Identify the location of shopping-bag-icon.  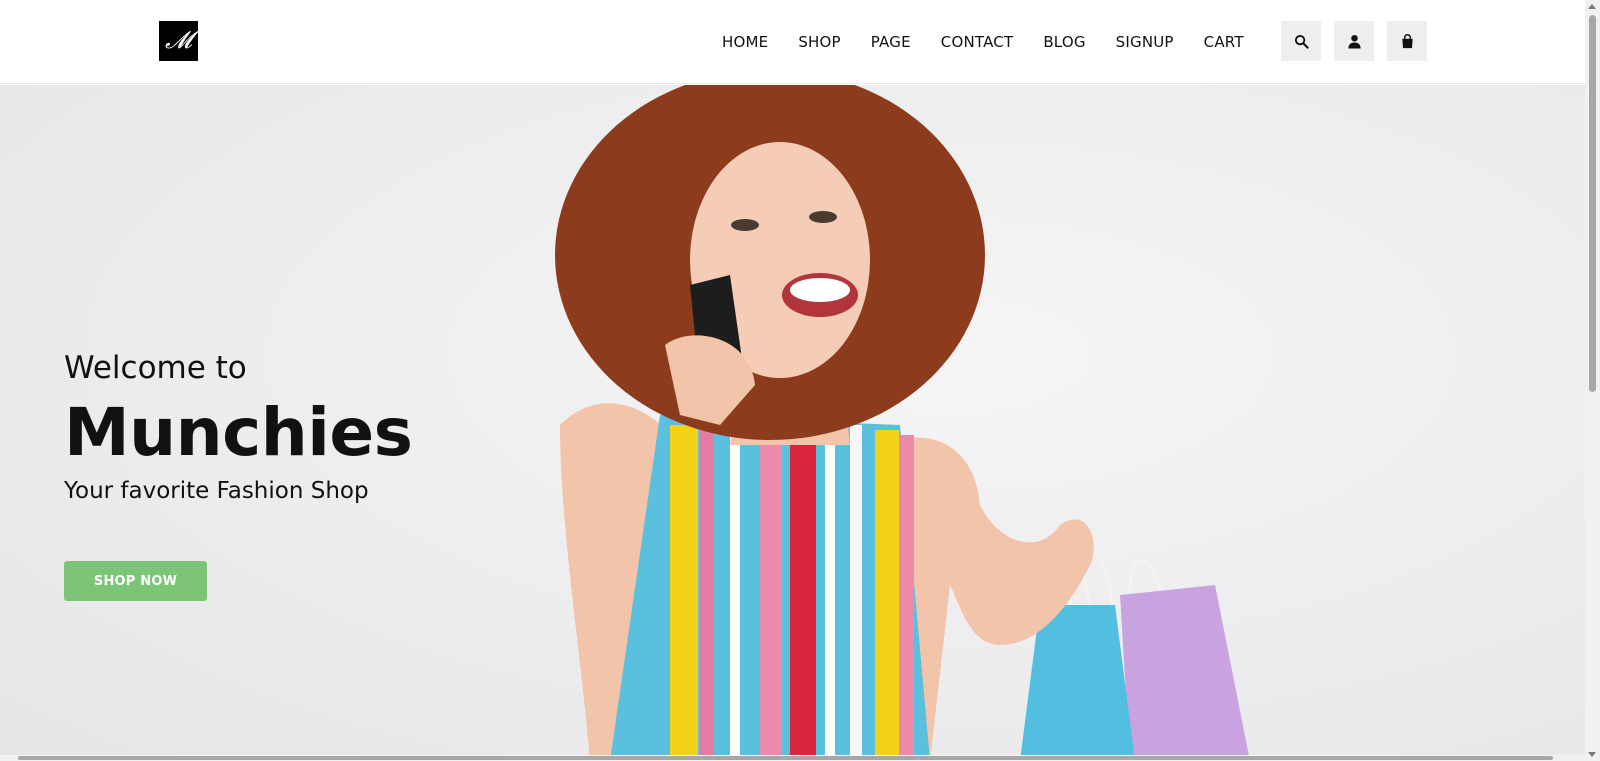
(1407, 40).